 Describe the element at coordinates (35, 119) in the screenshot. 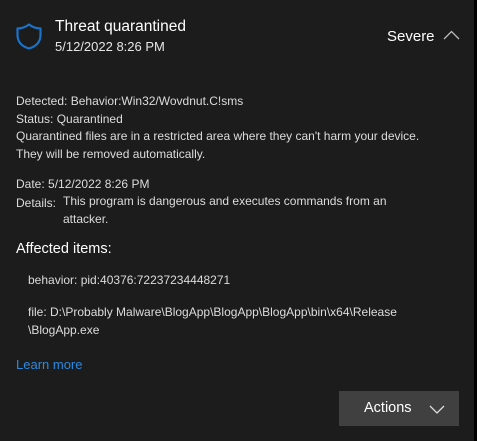

I see `status-label: Status:` at that location.